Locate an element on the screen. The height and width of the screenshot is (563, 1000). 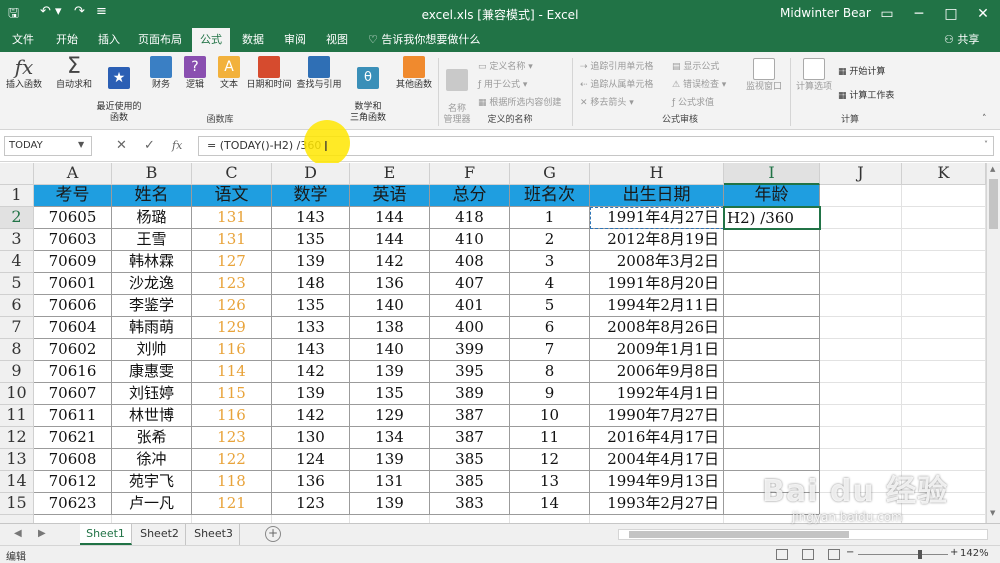
header-cell: 英语 is located at coordinates (390, 196).